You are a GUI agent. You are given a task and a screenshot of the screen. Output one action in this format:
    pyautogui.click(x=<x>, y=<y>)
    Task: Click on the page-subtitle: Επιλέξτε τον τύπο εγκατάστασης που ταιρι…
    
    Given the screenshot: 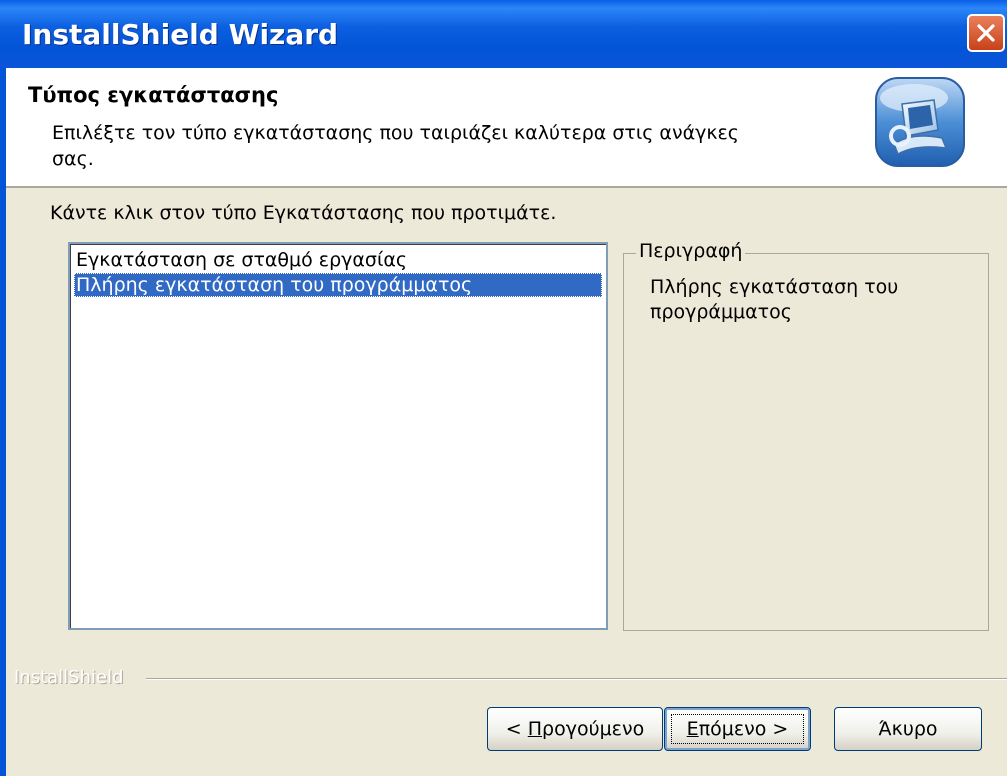 What is the action you would take?
    pyautogui.click(x=395, y=146)
    